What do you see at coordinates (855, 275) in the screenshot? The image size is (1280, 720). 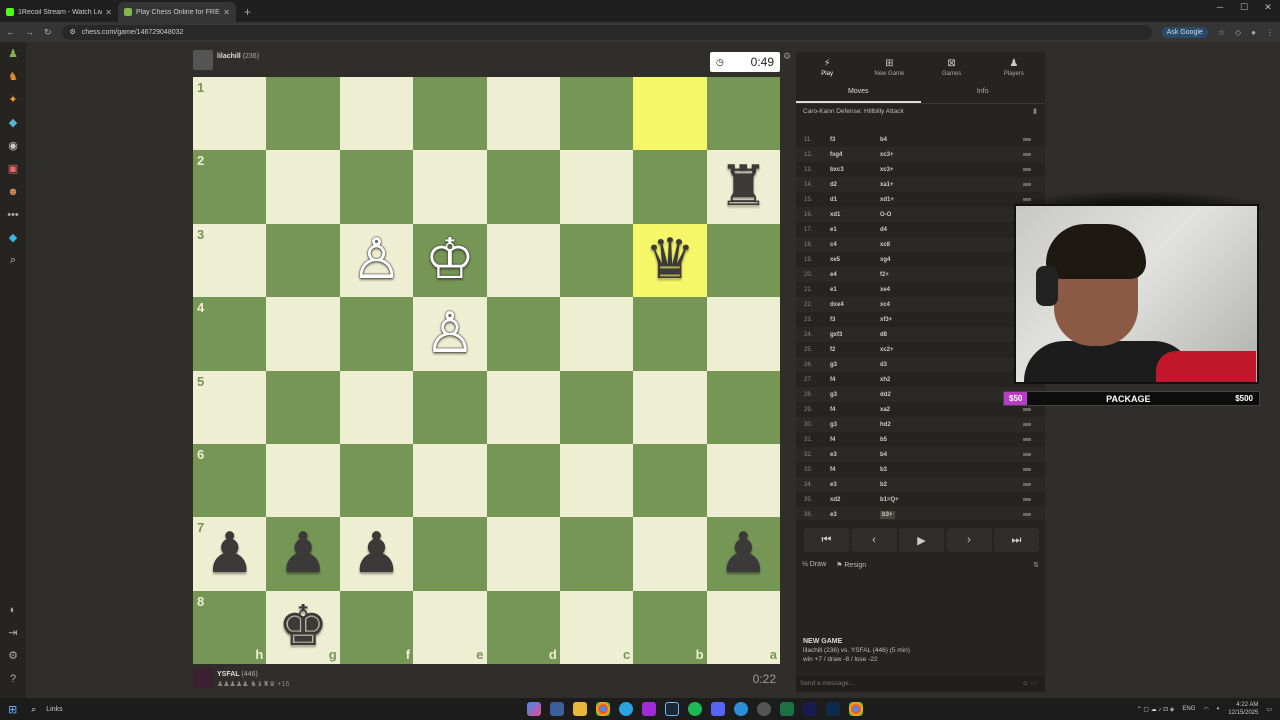 I see `white-move: e4` at bounding box center [855, 275].